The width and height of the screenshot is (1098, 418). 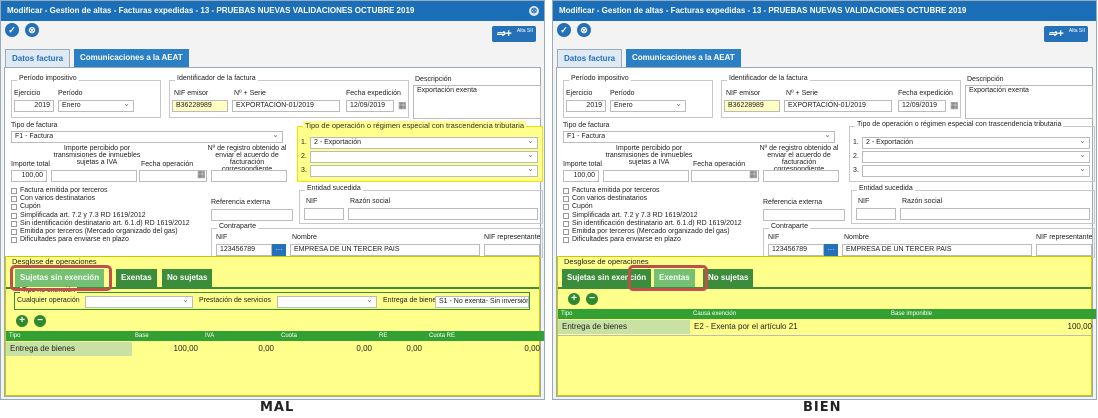 What do you see at coordinates (136, 278) in the screenshot?
I see `tab-exentas: Exentas` at bounding box center [136, 278].